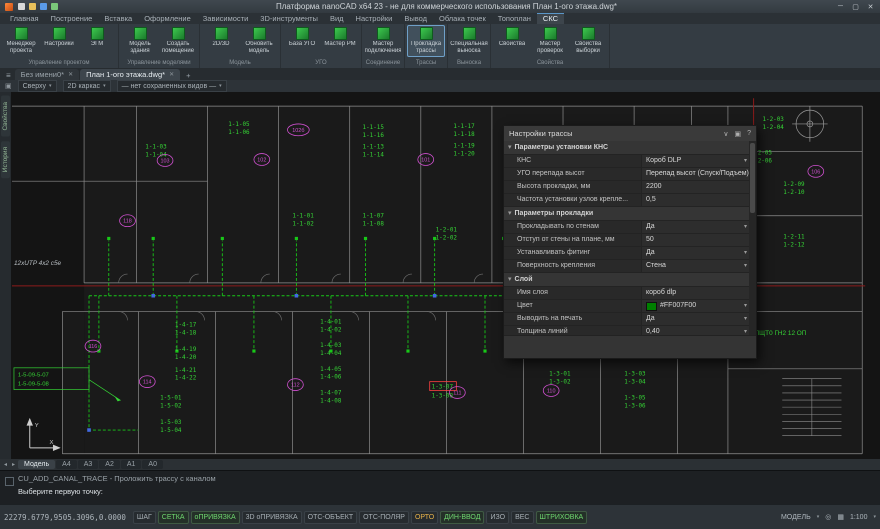  What do you see at coordinates (5, 159) in the screenshot?
I see `panel-tab: История` at bounding box center [5, 159].